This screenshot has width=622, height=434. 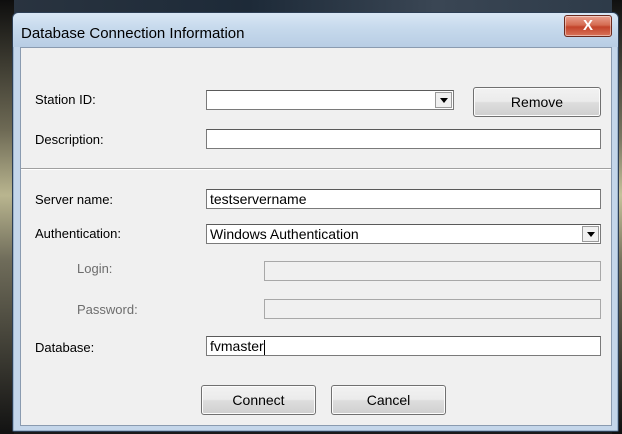 What do you see at coordinates (237, 346) in the screenshot?
I see `database-value: fvmaster` at bounding box center [237, 346].